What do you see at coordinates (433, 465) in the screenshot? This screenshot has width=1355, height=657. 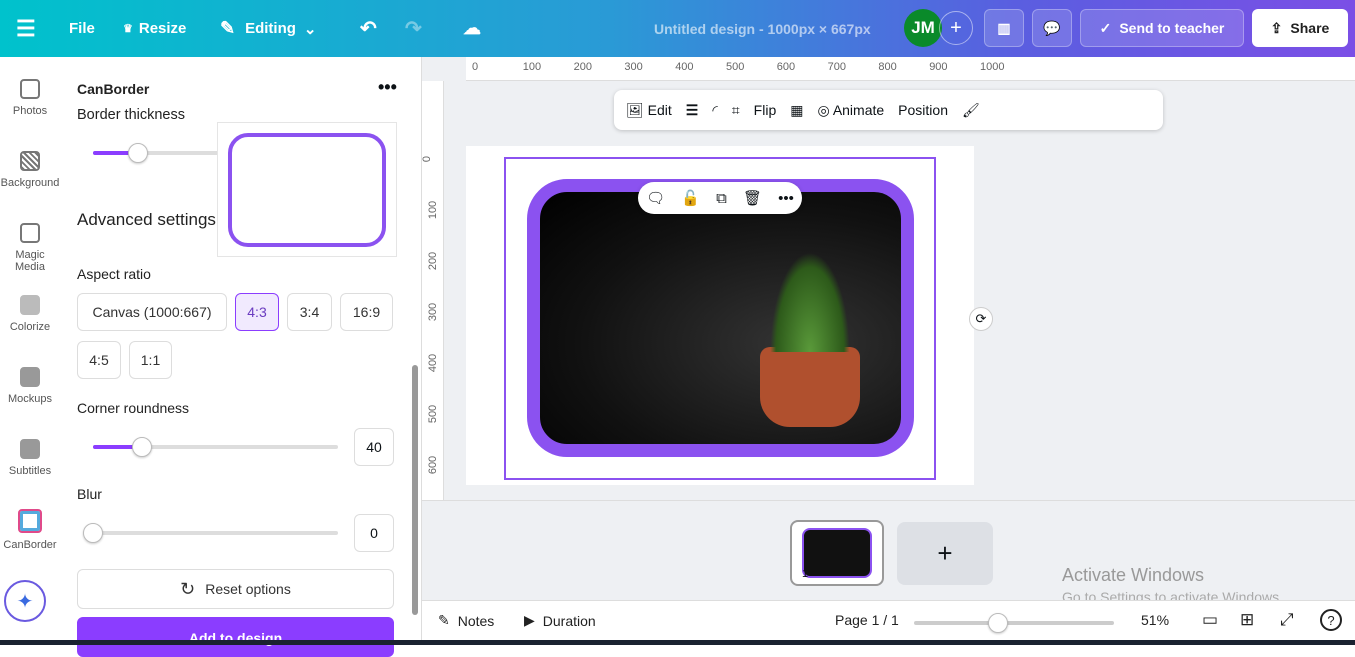 I see `ruler-y-tick: 600` at bounding box center [433, 465].